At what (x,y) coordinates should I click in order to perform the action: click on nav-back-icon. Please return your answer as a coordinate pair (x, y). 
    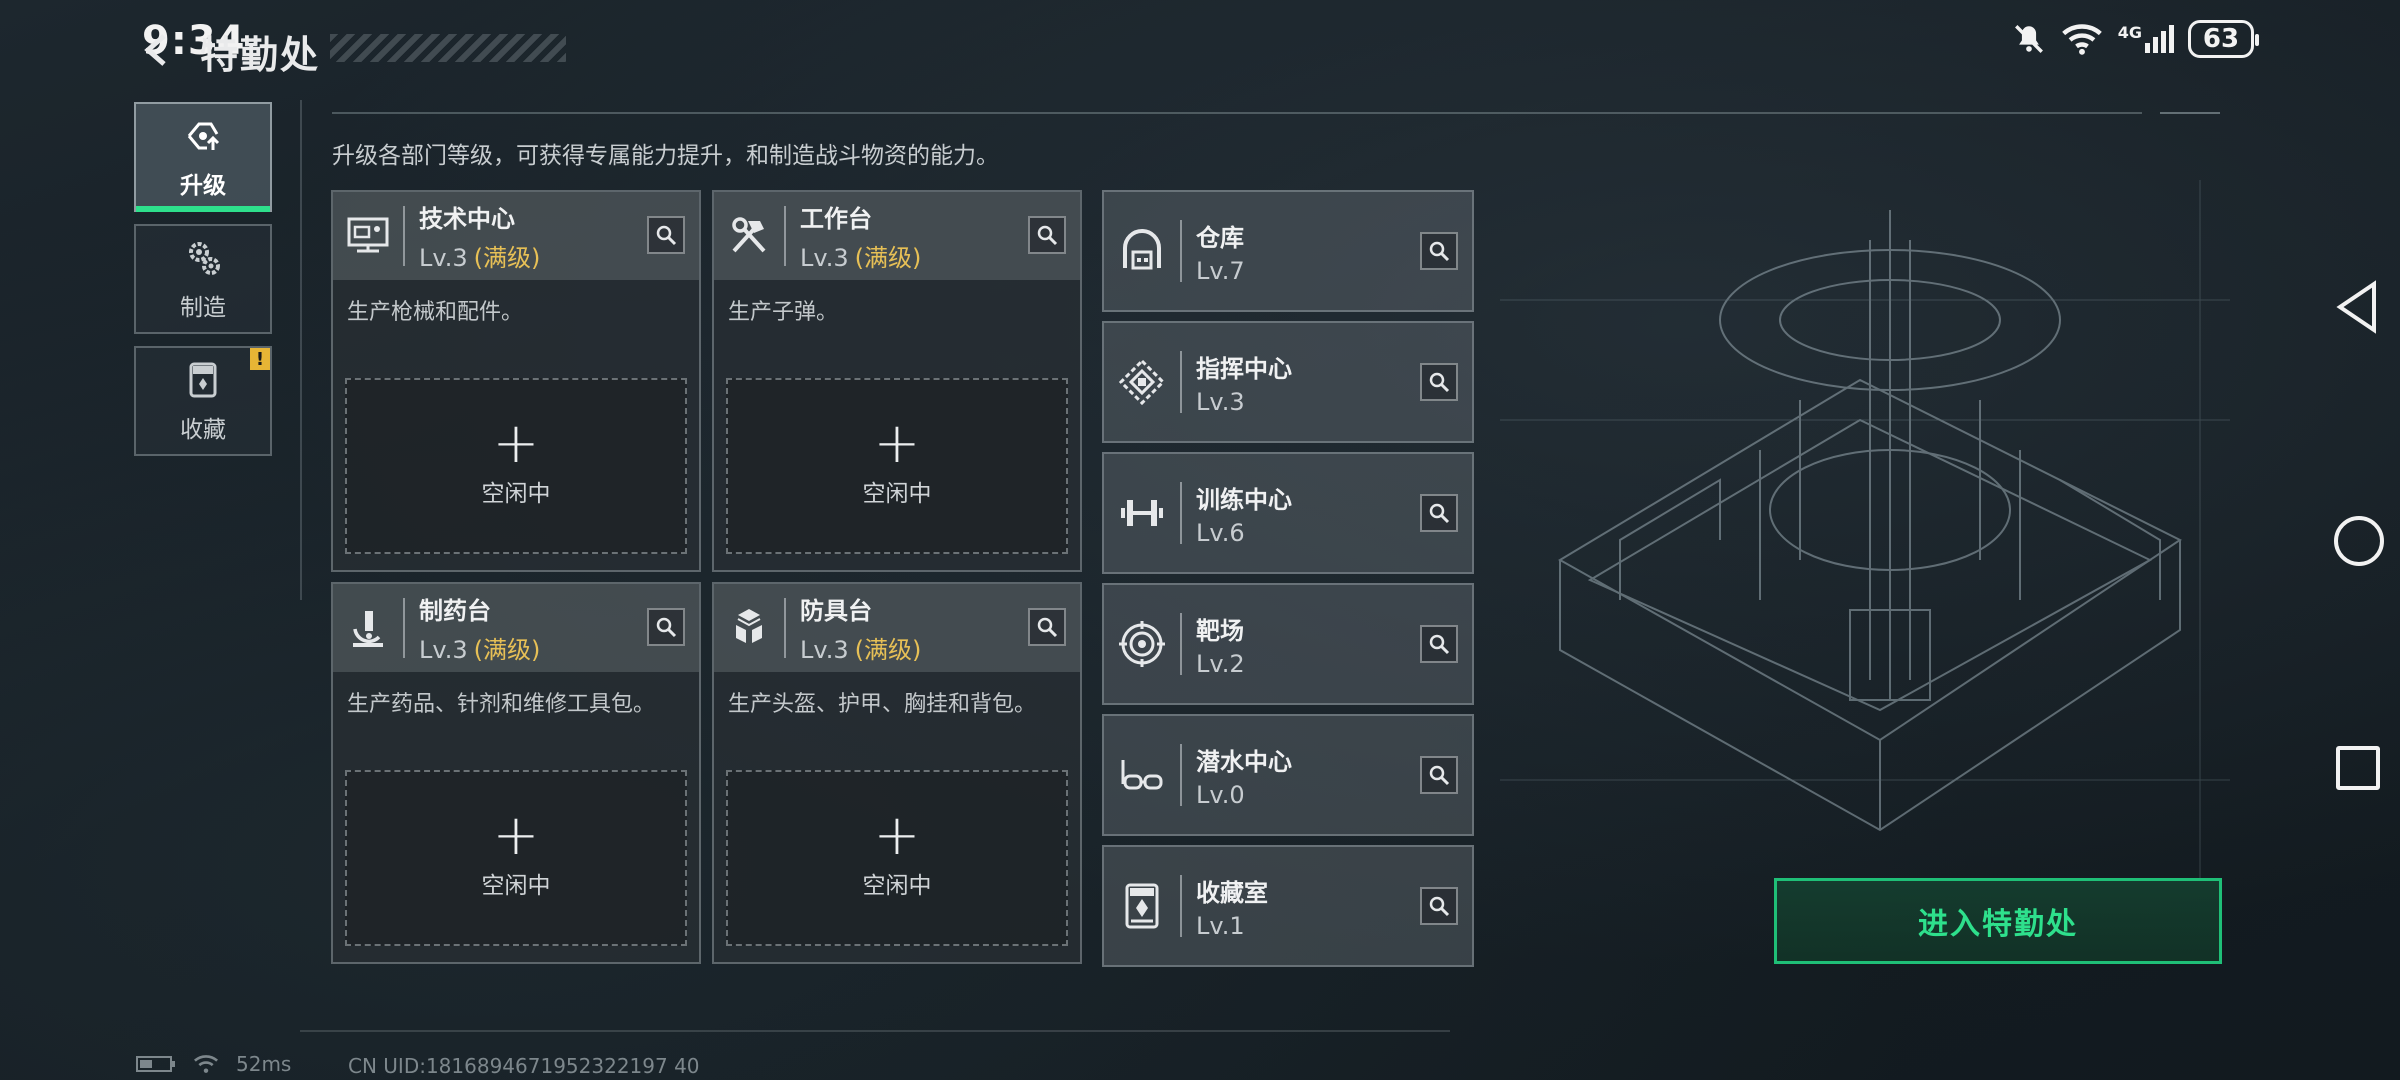
    Looking at the image, I should click on (2357, 307).